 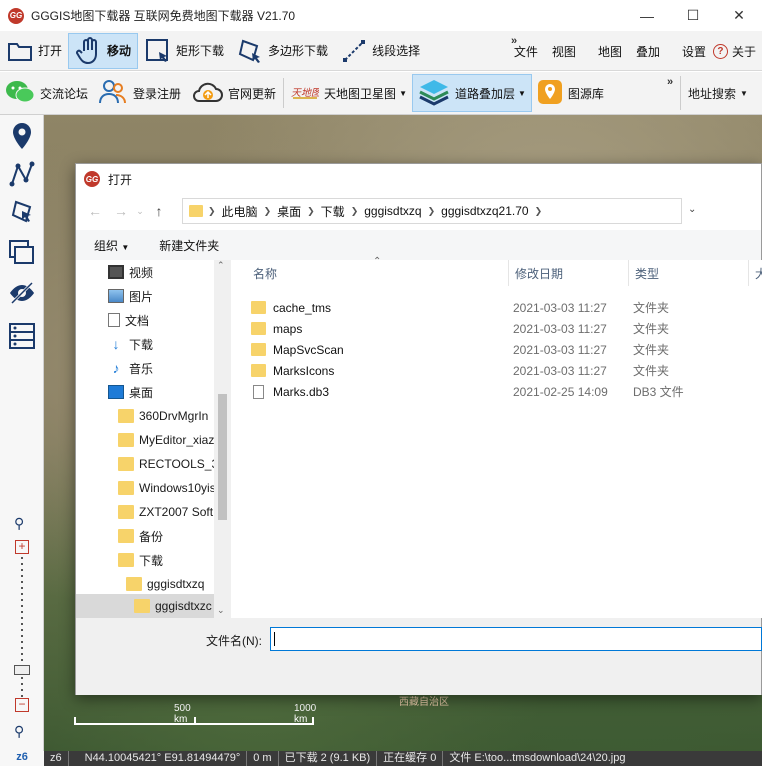 What do you see at coordinates (141, 296) in the screenshot?
I see `nav-item-label: 图片` at bounding box center [141, 296].